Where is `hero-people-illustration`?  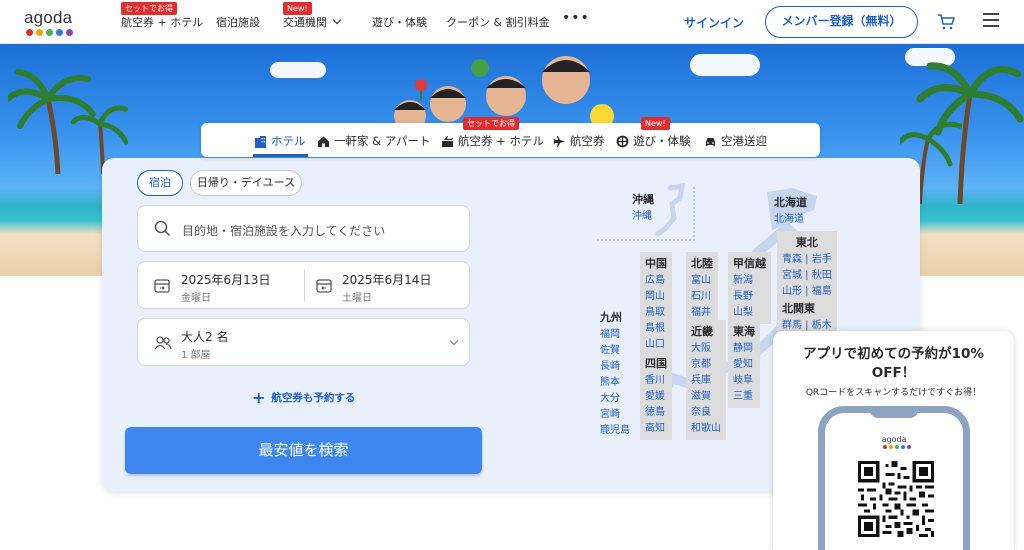 hero-people-illustration is located at coordinates (504, 90).